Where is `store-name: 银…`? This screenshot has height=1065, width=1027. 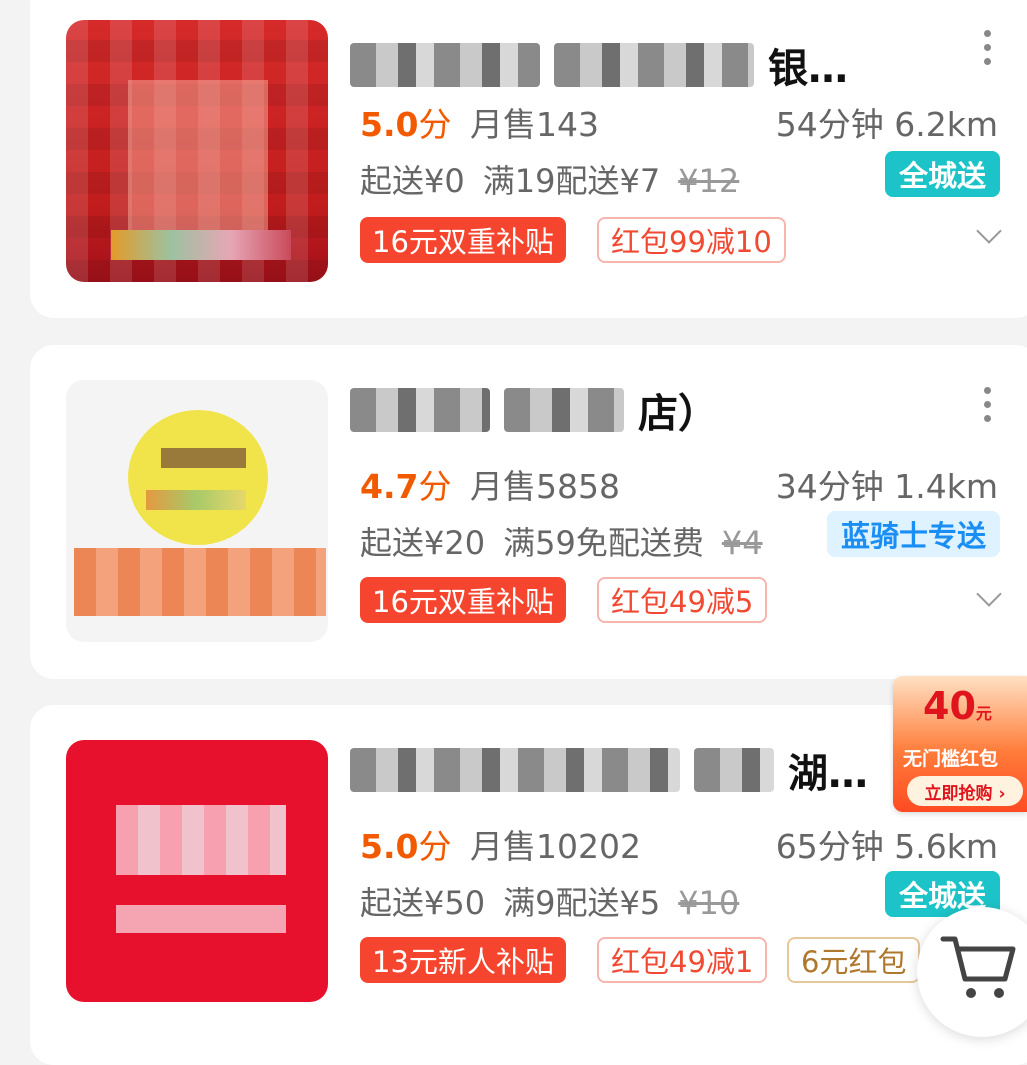
store-name: 银… is located at coordinates (599, 65).